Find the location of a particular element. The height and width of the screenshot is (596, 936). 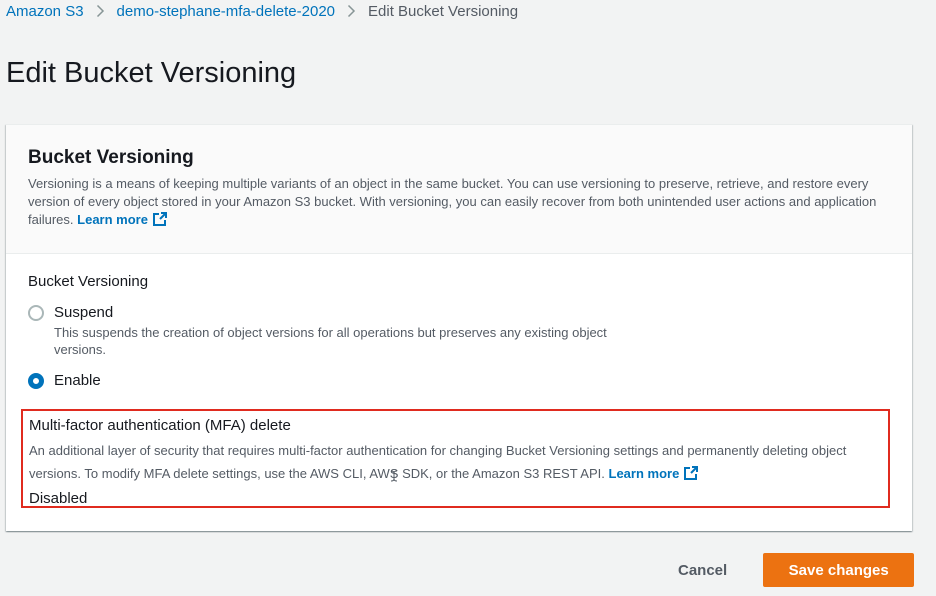

learn-more-label: Learn more is located at coordinates (112, 219).